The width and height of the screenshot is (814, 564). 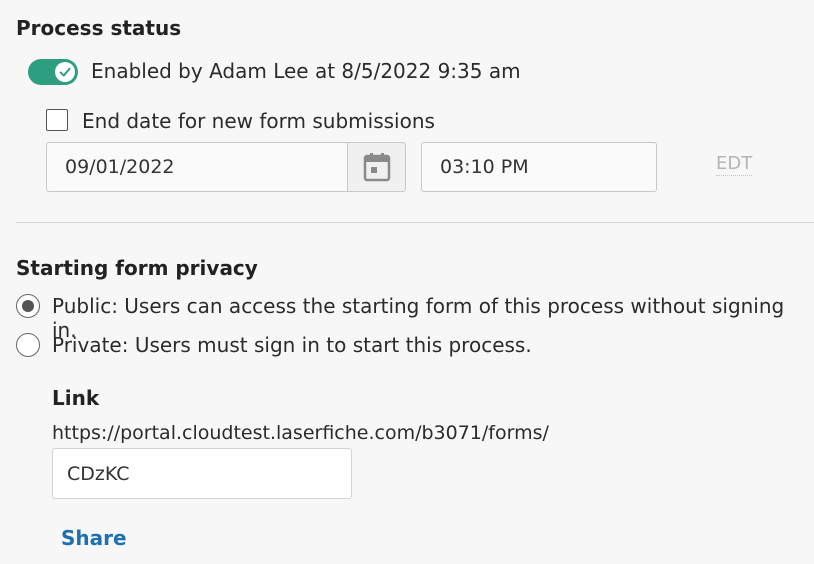 What do you see at coordinates (539, 167) in the screenshot?
I see `end-time-input` at bounding box center [539, 167].